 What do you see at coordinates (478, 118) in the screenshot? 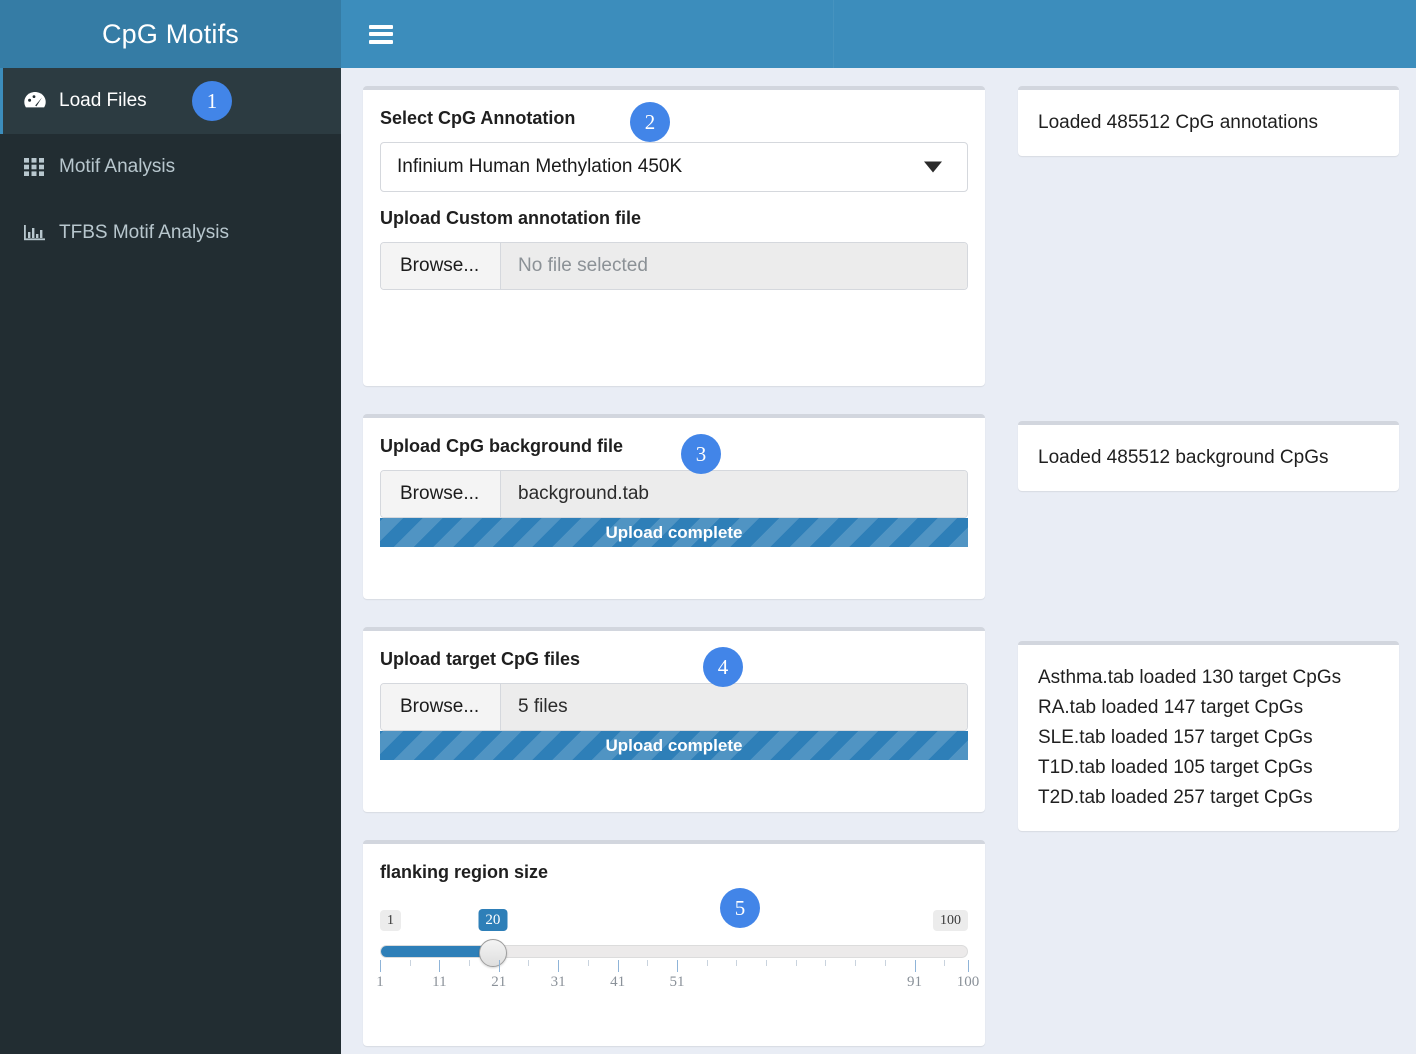
I see `panel-title-annotation: Select CpG Annotation` at bounding box center [478, 118].